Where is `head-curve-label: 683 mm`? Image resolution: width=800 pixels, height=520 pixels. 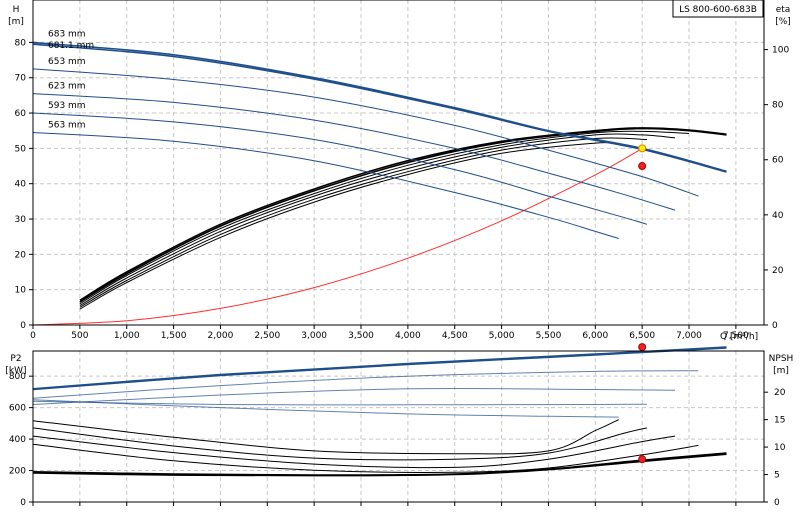 head-curve-label: 683 mm is located at coordinates (67, 34).